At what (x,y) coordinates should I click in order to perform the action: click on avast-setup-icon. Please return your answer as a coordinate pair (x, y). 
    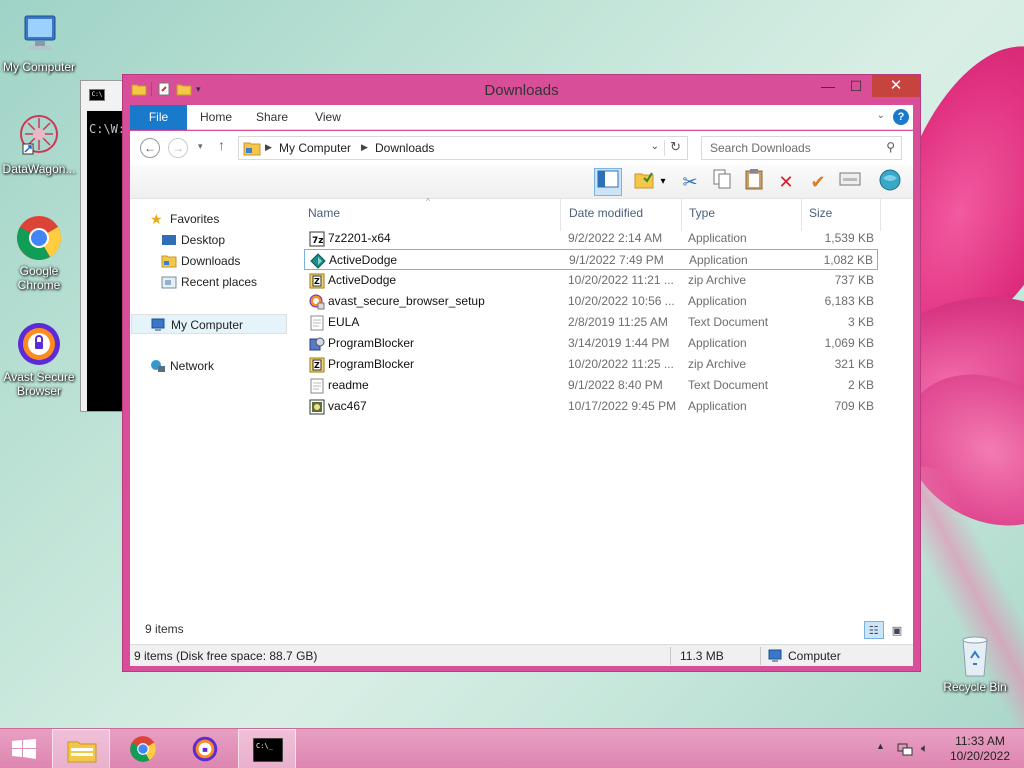
    Looking at the image, I should click on (317, 302).